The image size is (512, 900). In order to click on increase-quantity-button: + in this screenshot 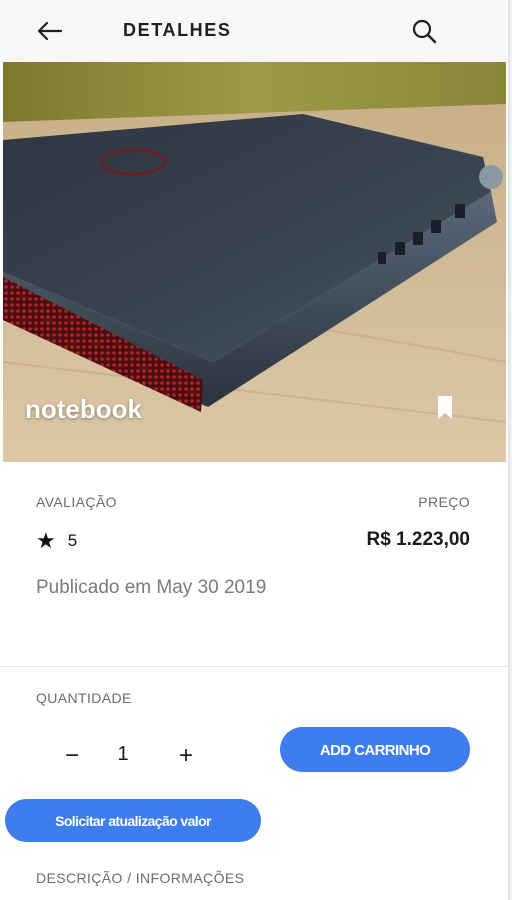, I will do `click(186, 756)`.